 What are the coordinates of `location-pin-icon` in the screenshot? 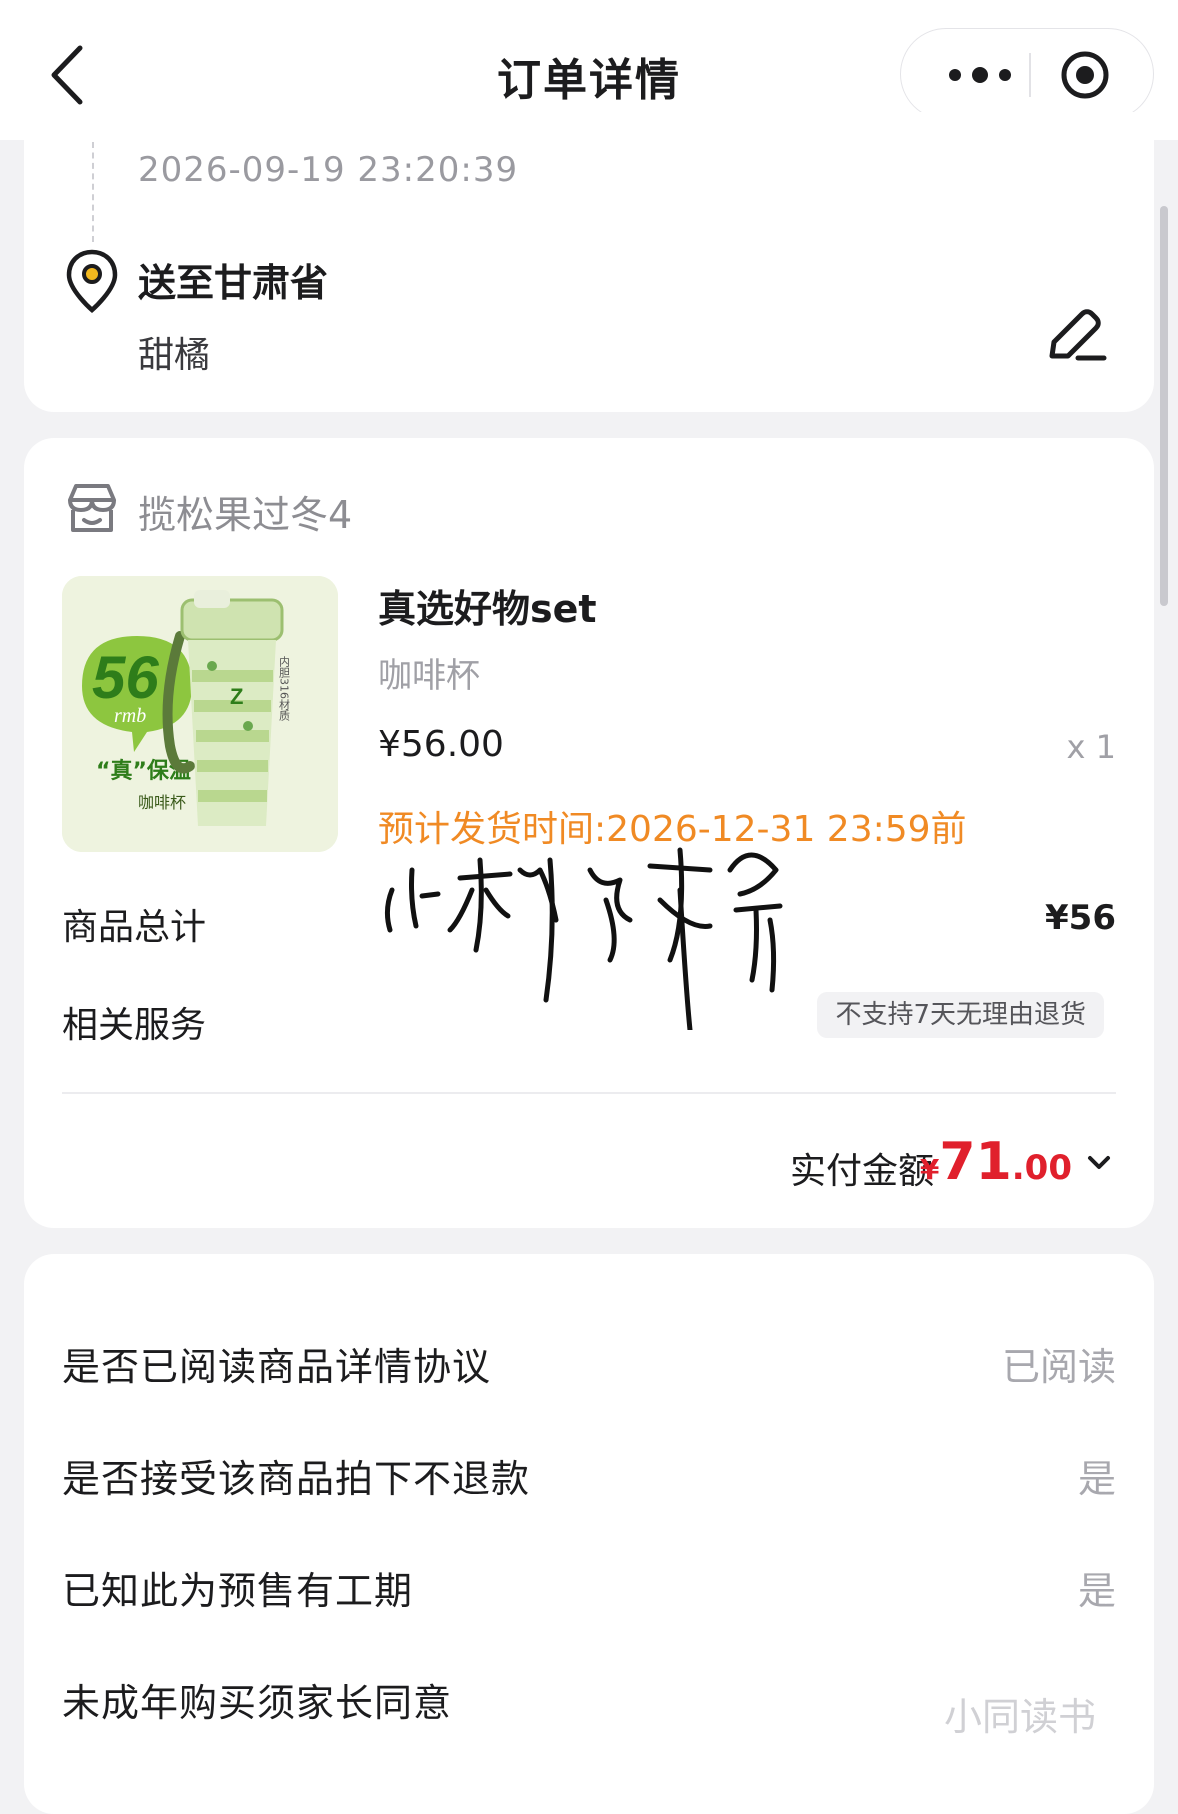 It's located at (92, 281).